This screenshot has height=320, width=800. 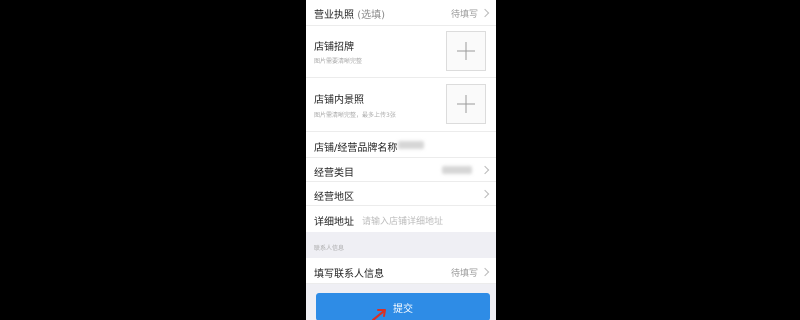 I want to click on region-label: 经营地区, so click(x=334, y=197).